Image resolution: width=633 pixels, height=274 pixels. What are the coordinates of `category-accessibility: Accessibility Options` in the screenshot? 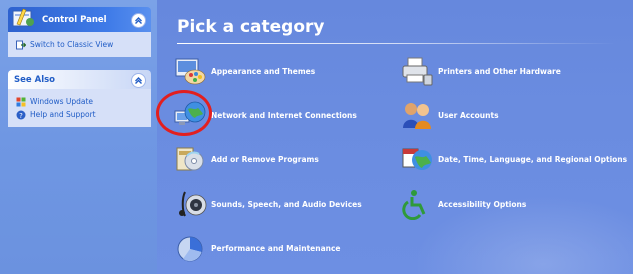 It's located at (463, 204).